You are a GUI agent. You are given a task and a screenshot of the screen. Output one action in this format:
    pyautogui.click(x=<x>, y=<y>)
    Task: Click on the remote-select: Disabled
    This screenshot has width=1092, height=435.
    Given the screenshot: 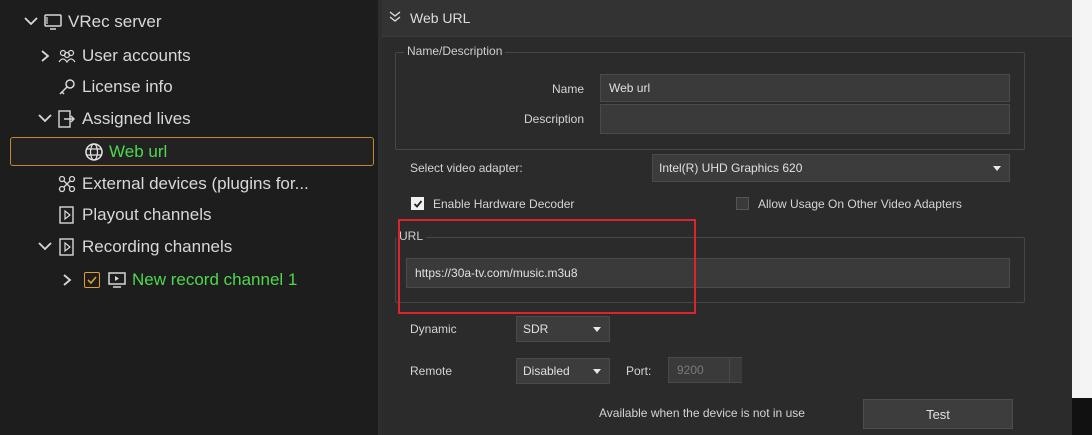 What is the action you would take?
    pyautogui.click(x=563, y=371)
    